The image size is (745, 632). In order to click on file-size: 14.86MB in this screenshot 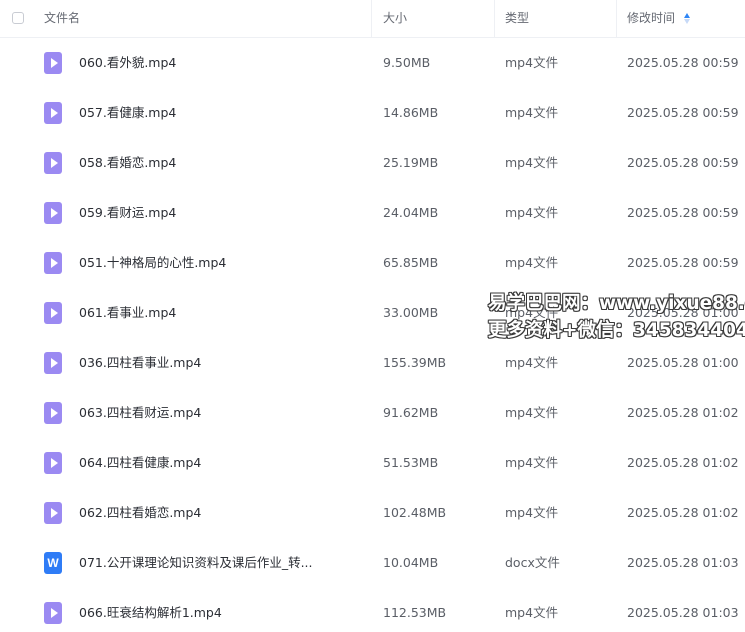, I will do `click(411, 112)`.